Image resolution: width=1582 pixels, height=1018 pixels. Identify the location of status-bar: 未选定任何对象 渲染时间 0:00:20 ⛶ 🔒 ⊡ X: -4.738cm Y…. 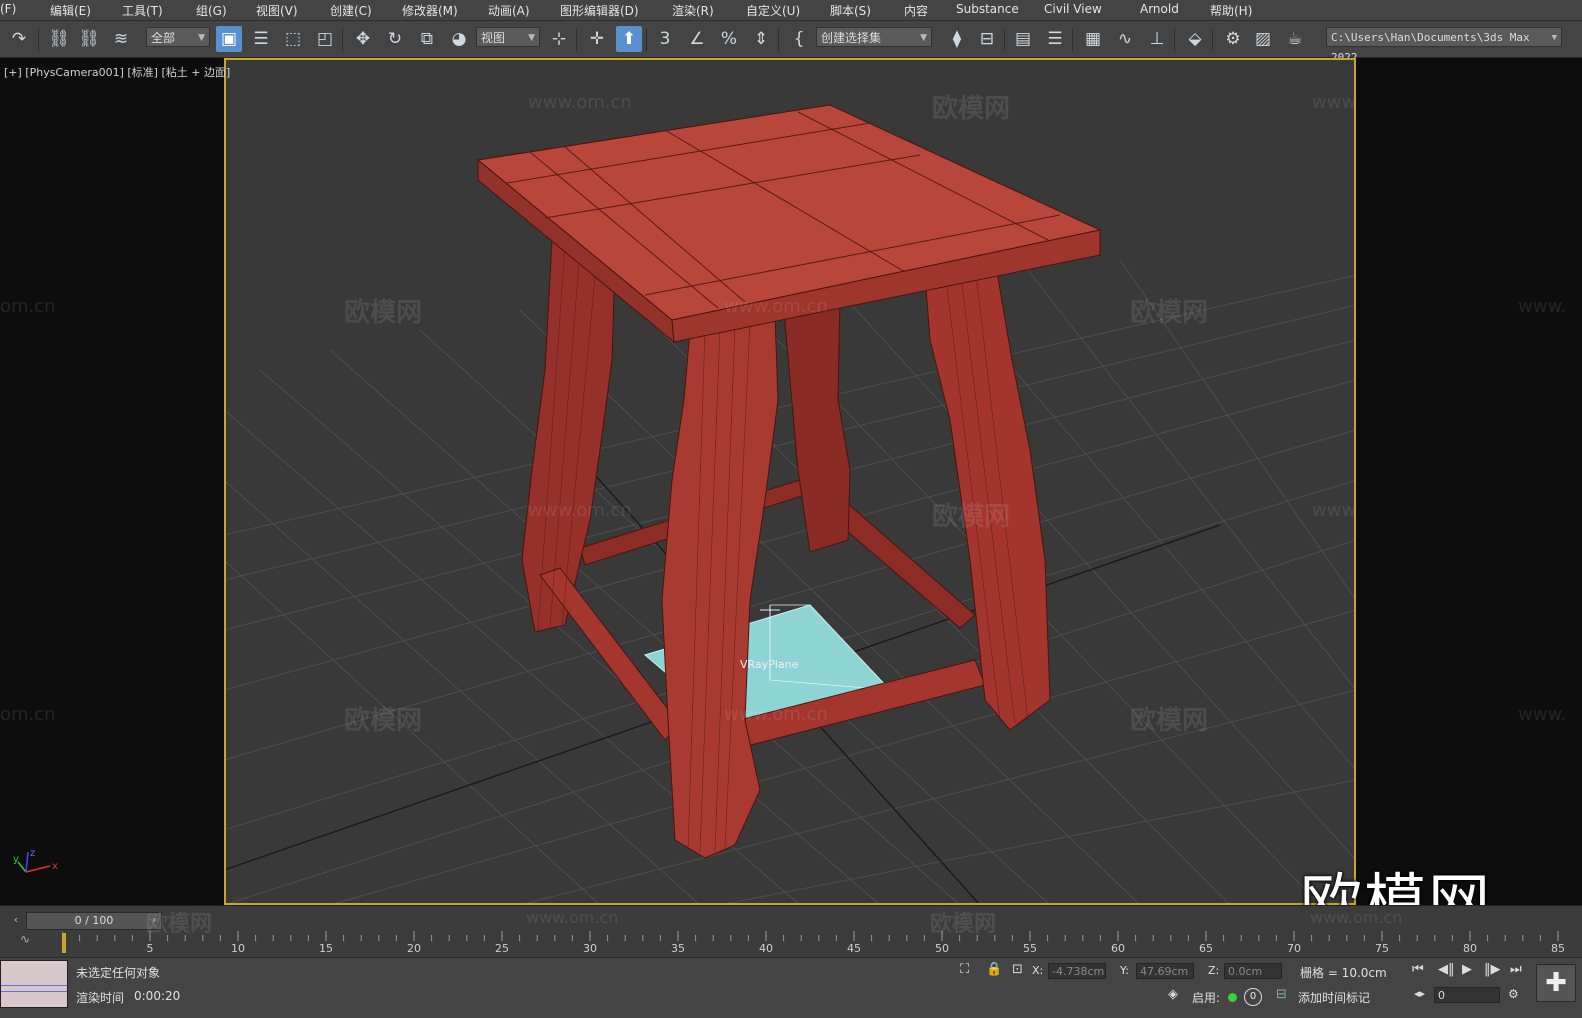
(791, 987).